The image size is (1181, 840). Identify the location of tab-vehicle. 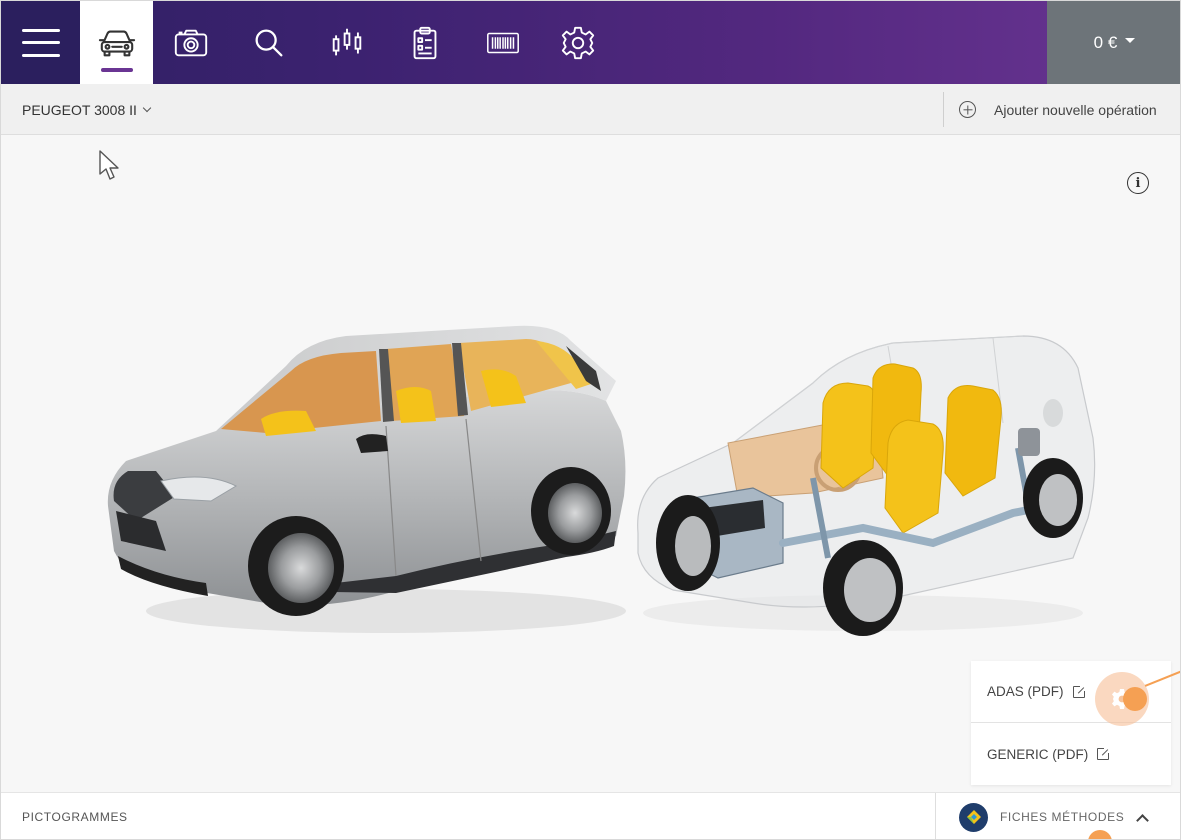
(116, 42).